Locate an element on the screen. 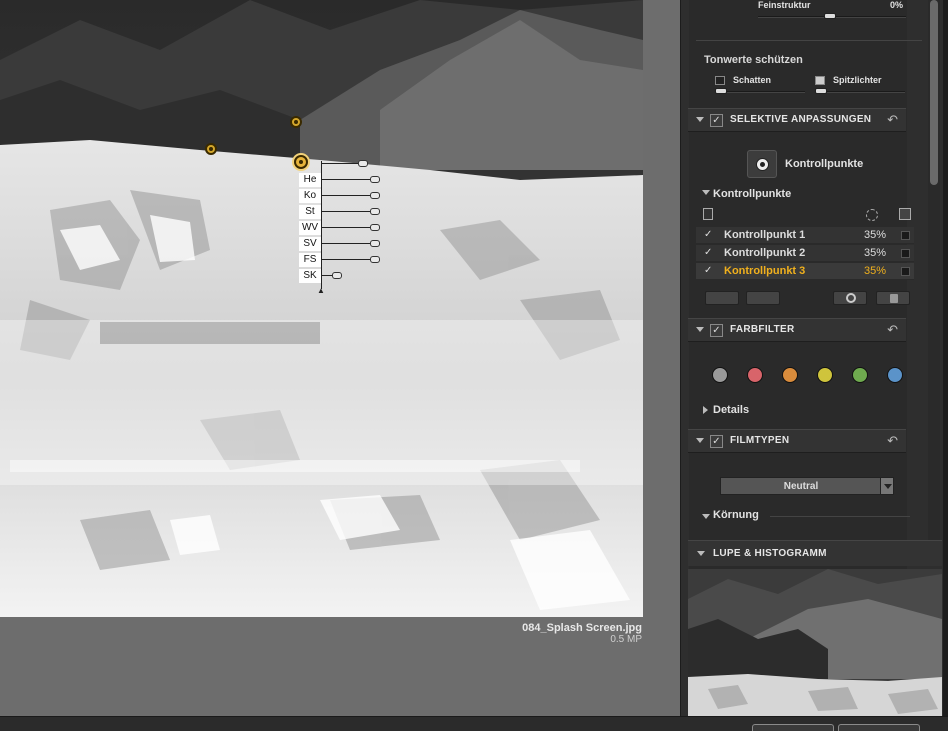 Image resolution: width=948 pixels, height=731 pixels. slider-fs: FS is located at coordinates (342, 260).